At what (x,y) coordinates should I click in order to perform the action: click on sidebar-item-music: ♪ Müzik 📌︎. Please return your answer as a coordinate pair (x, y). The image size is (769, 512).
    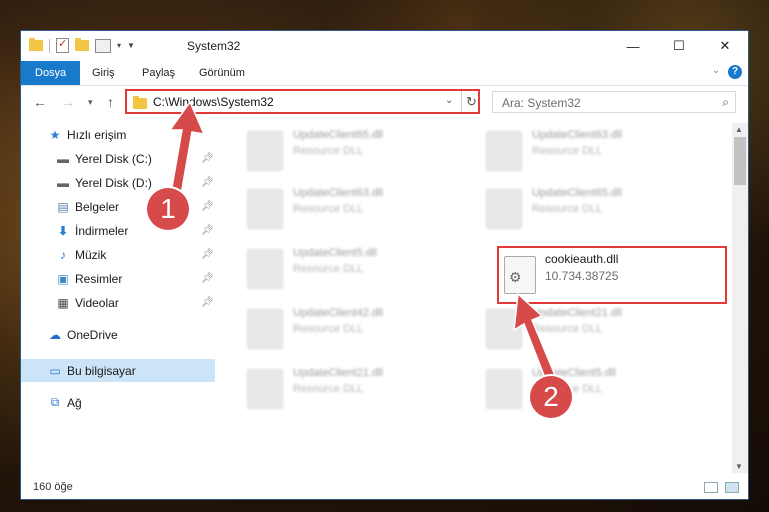
    Looking at the image, I should click on (118, 254).